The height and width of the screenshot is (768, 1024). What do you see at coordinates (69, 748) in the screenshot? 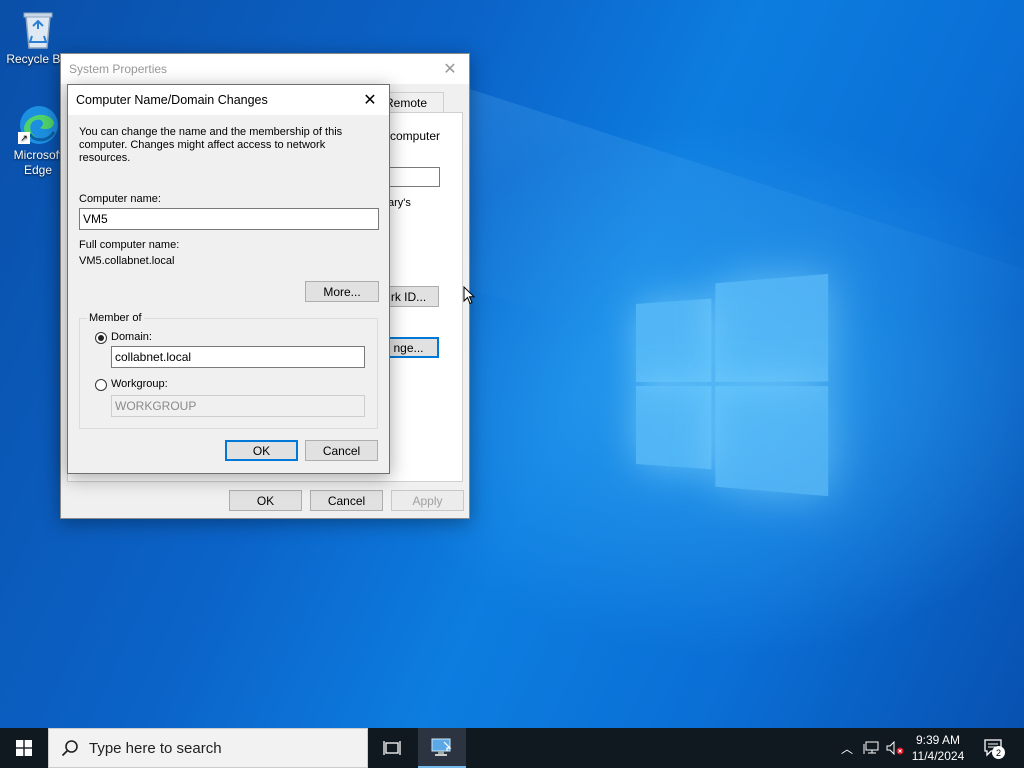
I see `search-icon` at bounding box center [69, 748].